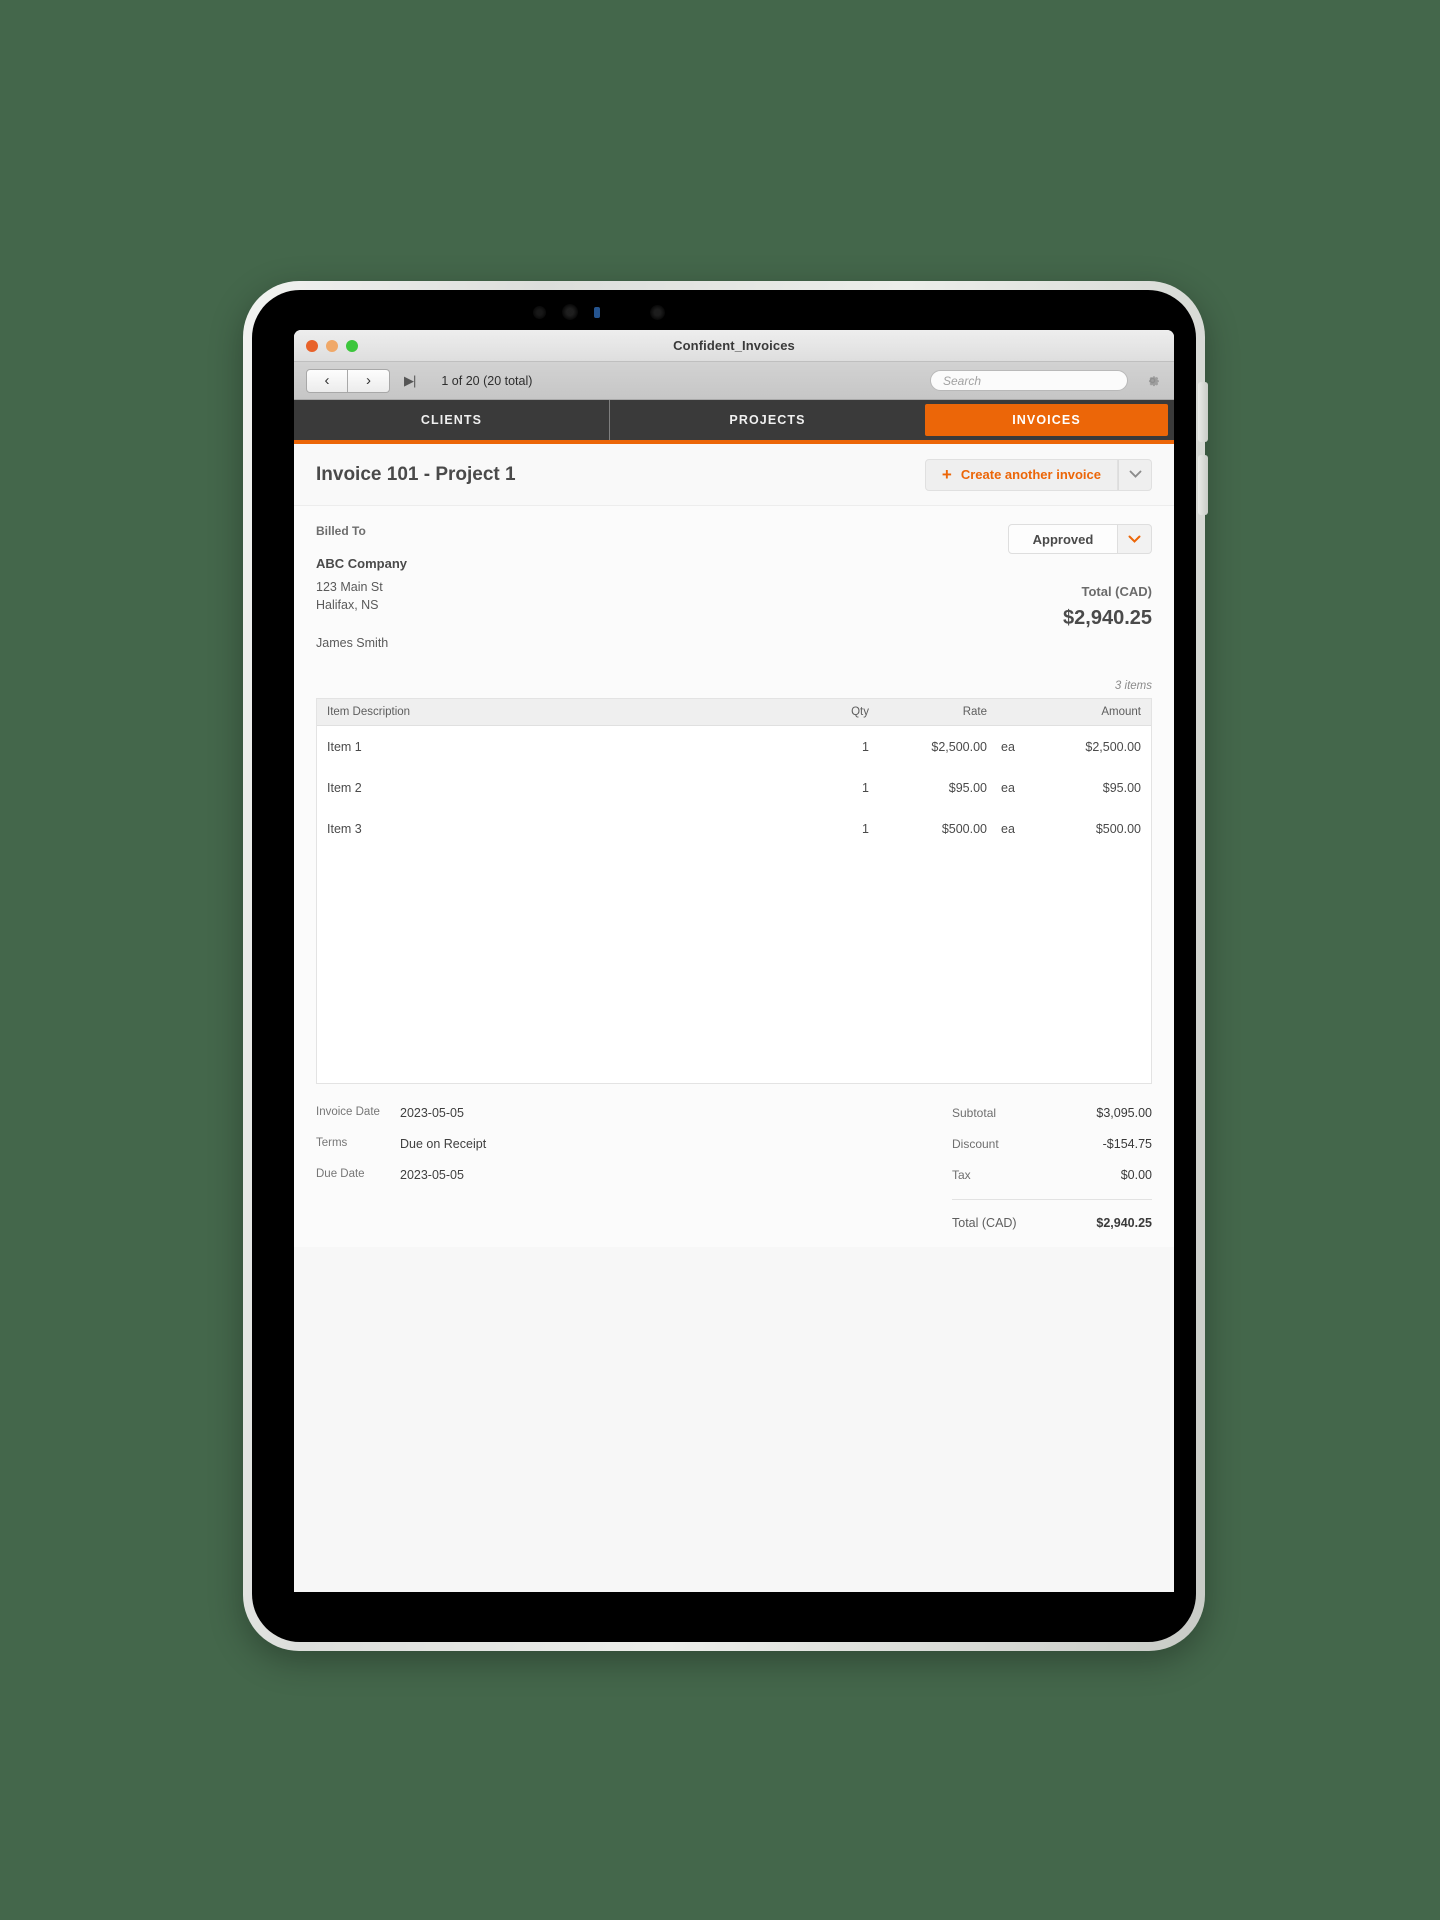 This screenshot has width=1440, height=1920. What do you see at coordinates (1203, 412) in the screenshot?
I see `device-volume-up-button` at bounding box center [1203, 412].